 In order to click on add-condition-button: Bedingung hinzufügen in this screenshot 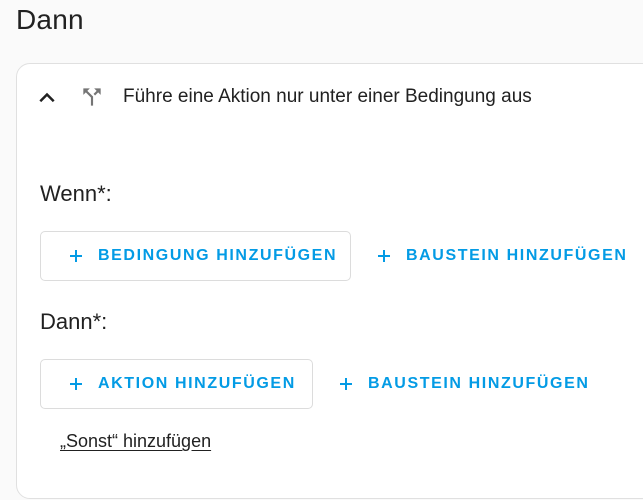, I will do `click(195, 256)`.